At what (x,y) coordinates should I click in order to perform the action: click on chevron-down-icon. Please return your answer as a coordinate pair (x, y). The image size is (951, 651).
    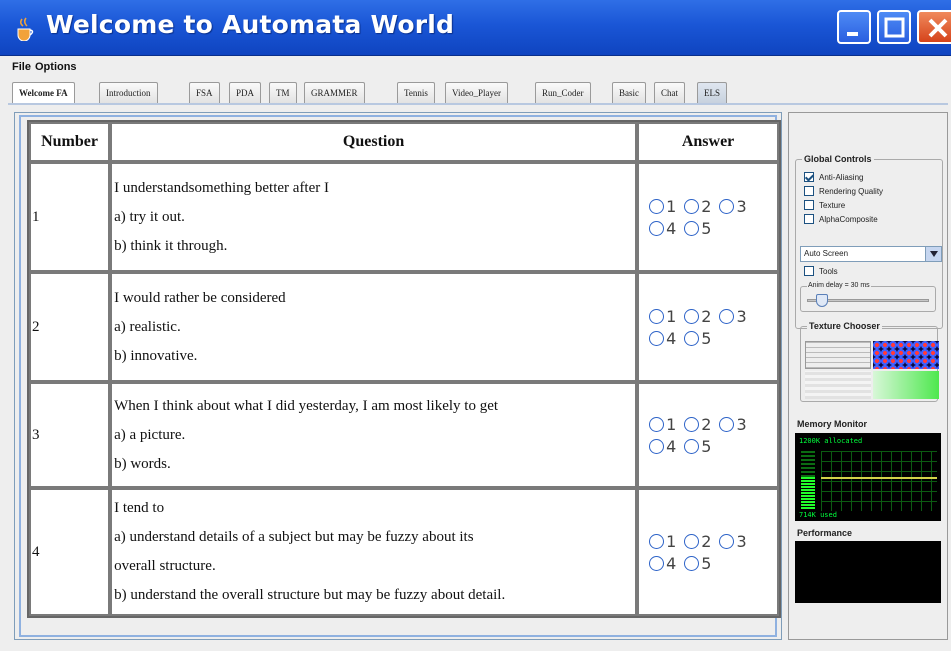
    Looking at the image, I should click on (933, 254).